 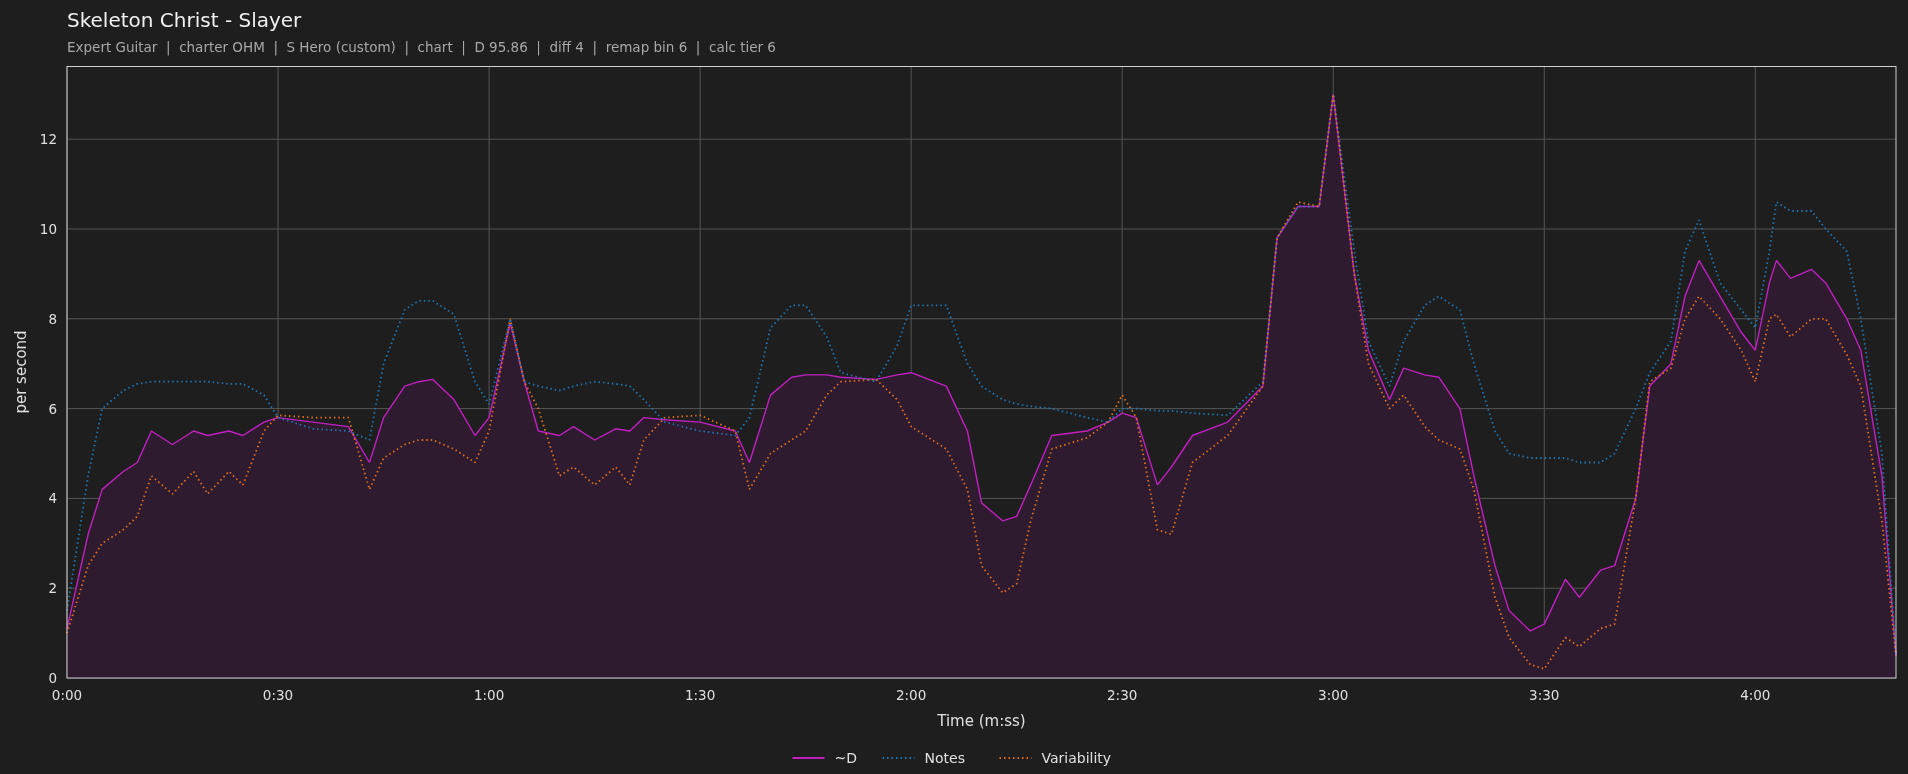 What do you see at coordinates (845, 758) in the screenshot?
I see `legend-label: ~D` at bounding box center [845, 758].